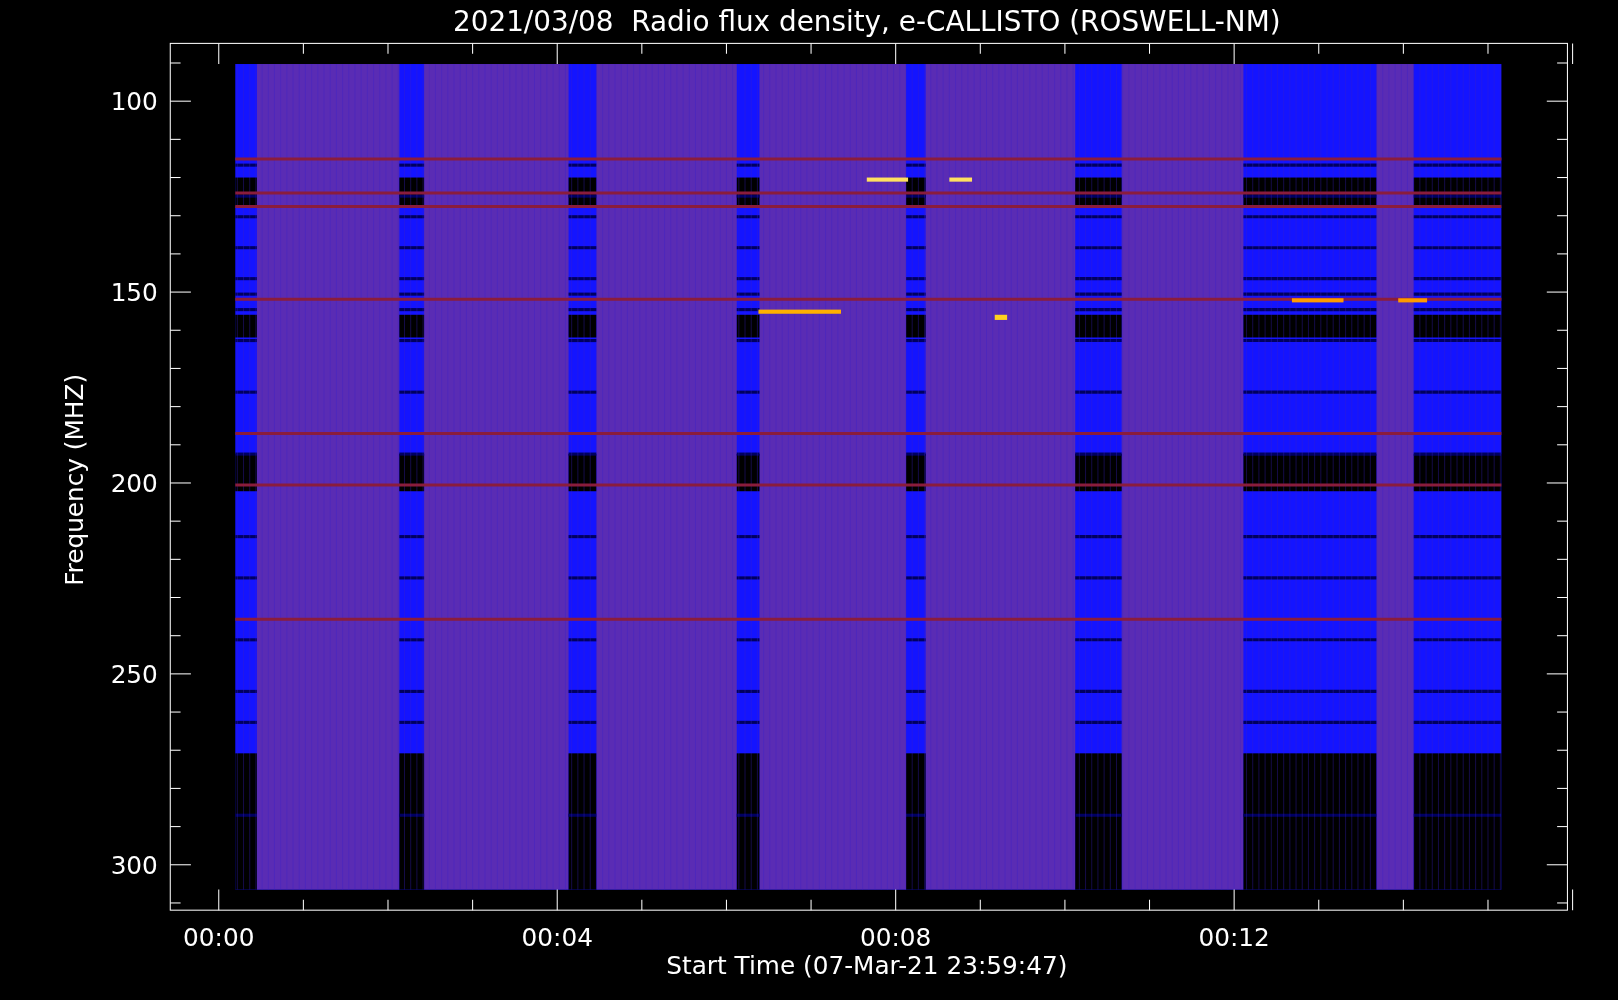  What do you see at coordinates (134, 866) in the screenshot?
I see `tick-label: 300` at bounding box center [134, 866].